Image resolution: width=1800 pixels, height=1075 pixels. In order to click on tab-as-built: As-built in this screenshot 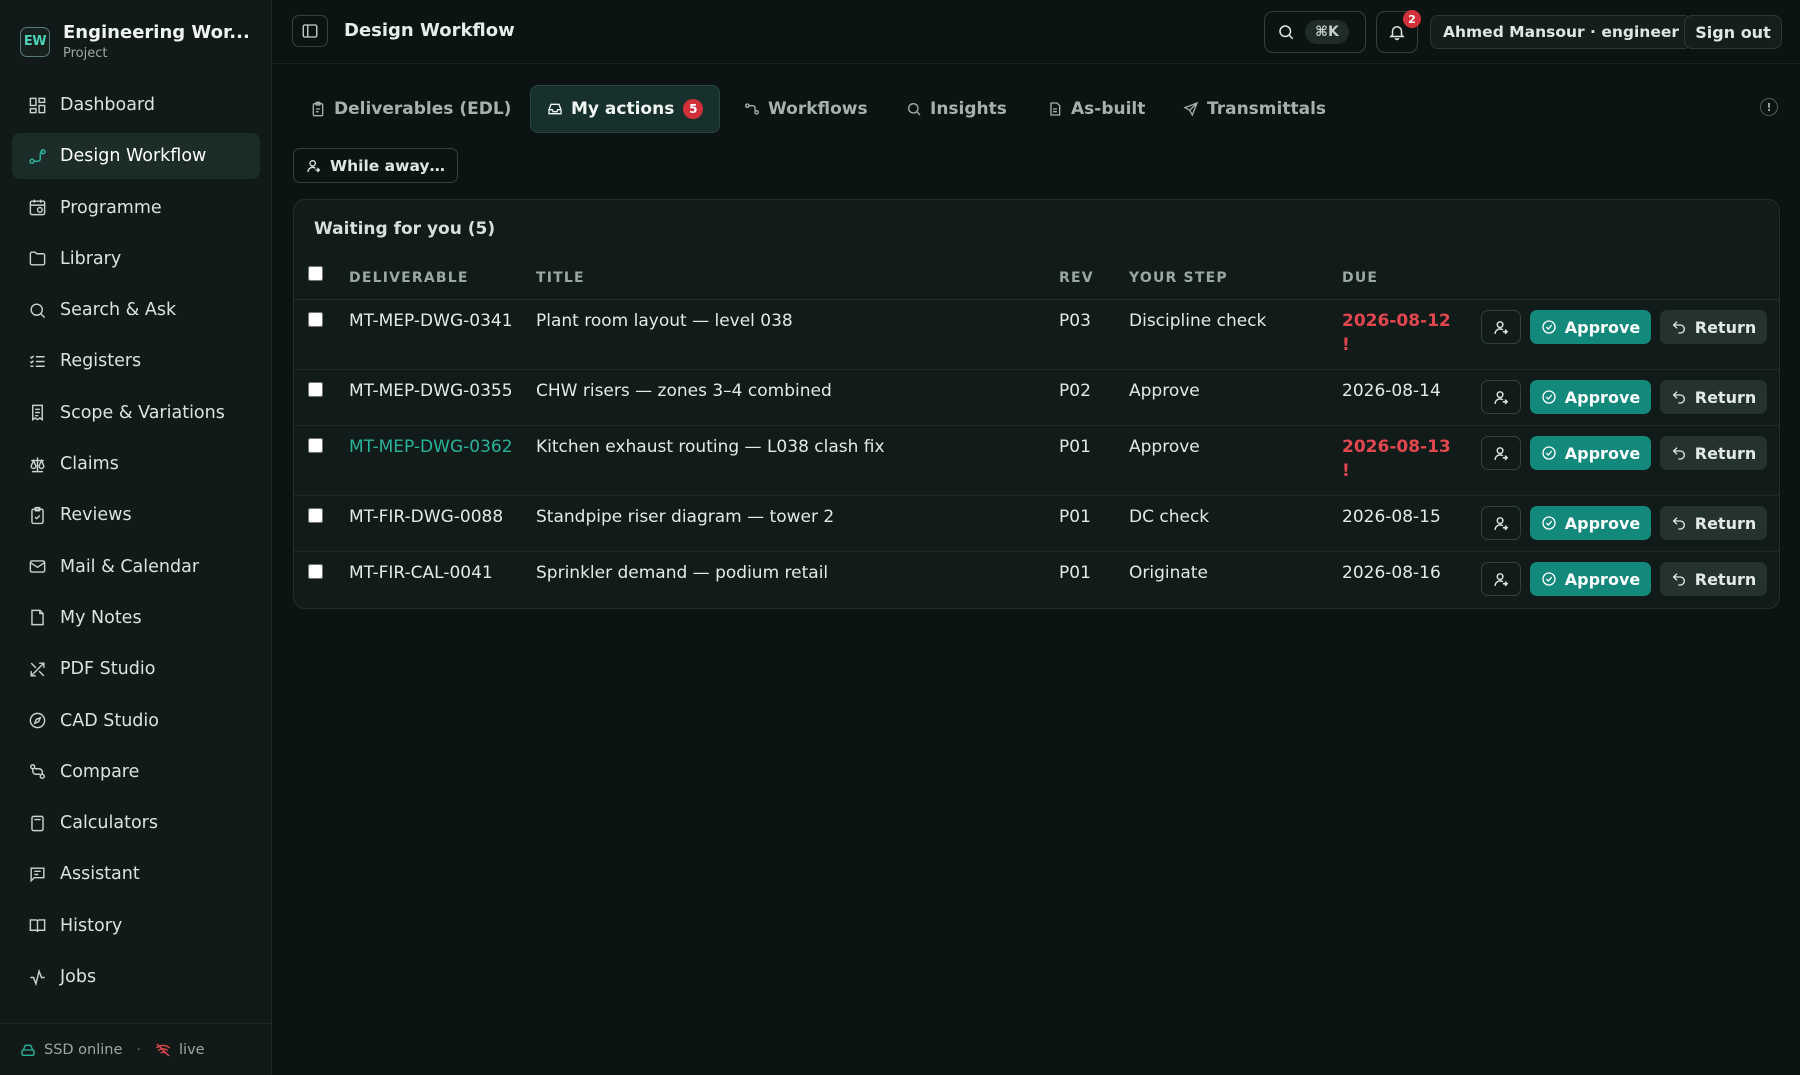, I will do `click(1096, 109)`.